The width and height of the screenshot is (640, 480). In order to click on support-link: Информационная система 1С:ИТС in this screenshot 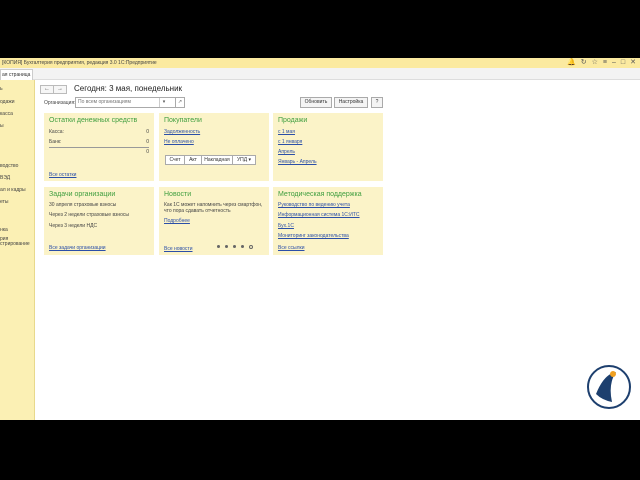, I will do `click(319, 215)`.